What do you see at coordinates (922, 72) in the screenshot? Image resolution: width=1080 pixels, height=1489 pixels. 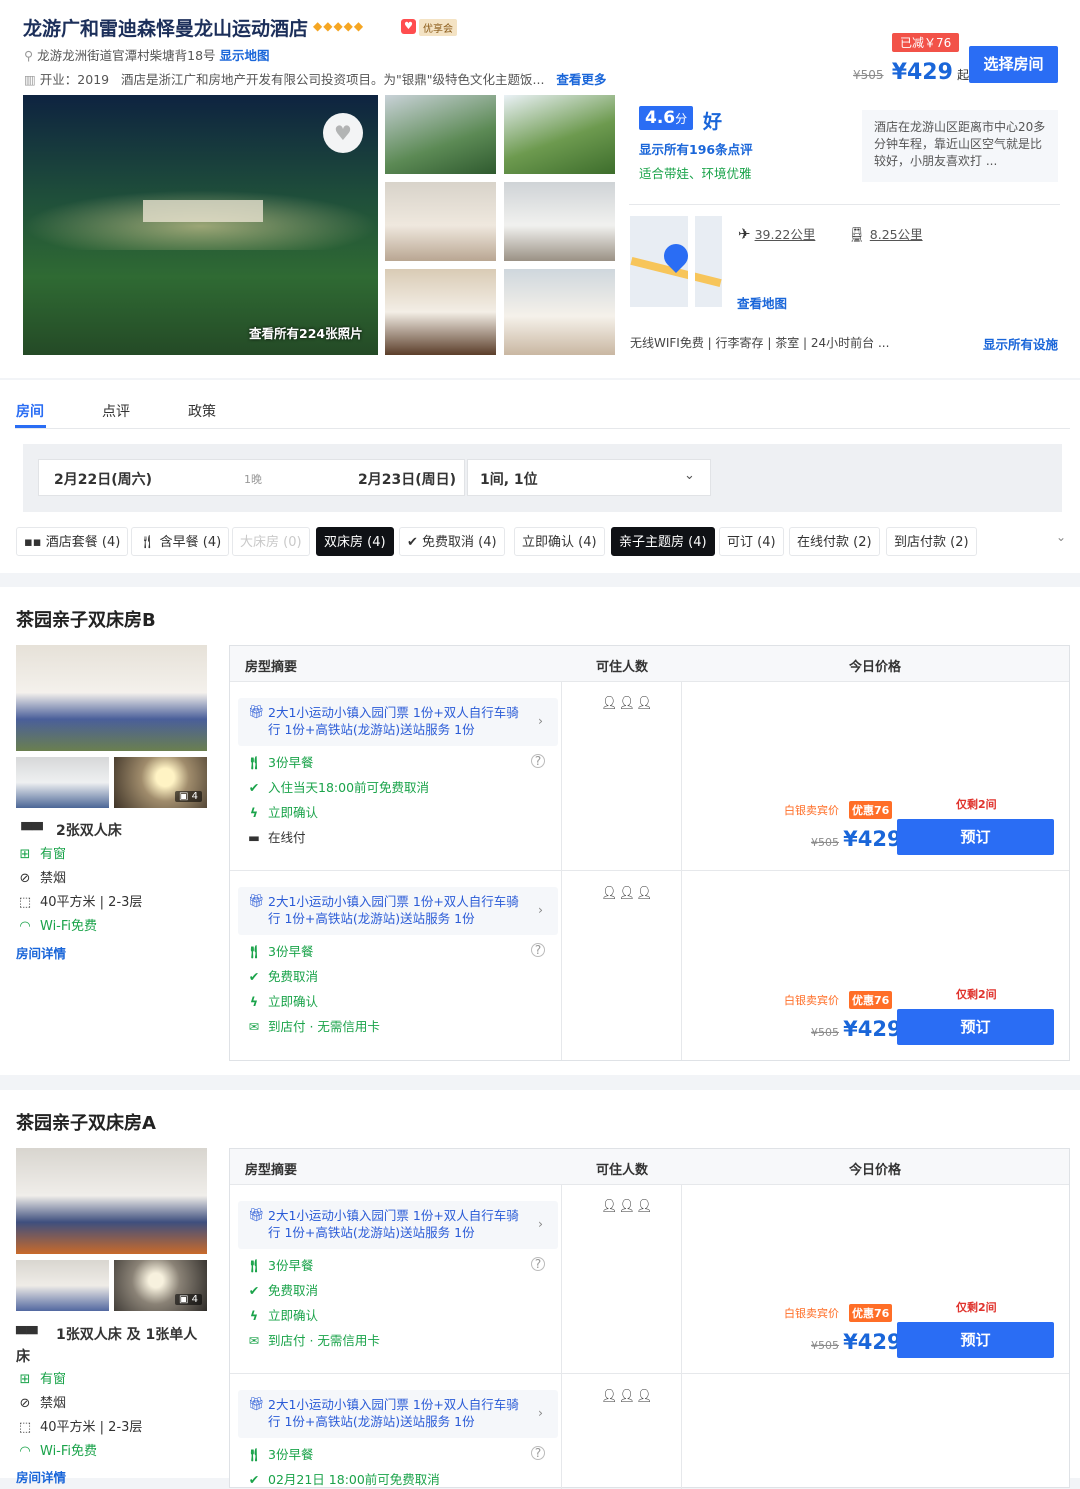 I see `header-new-price: ¥429` at bounding box center [922, 72].